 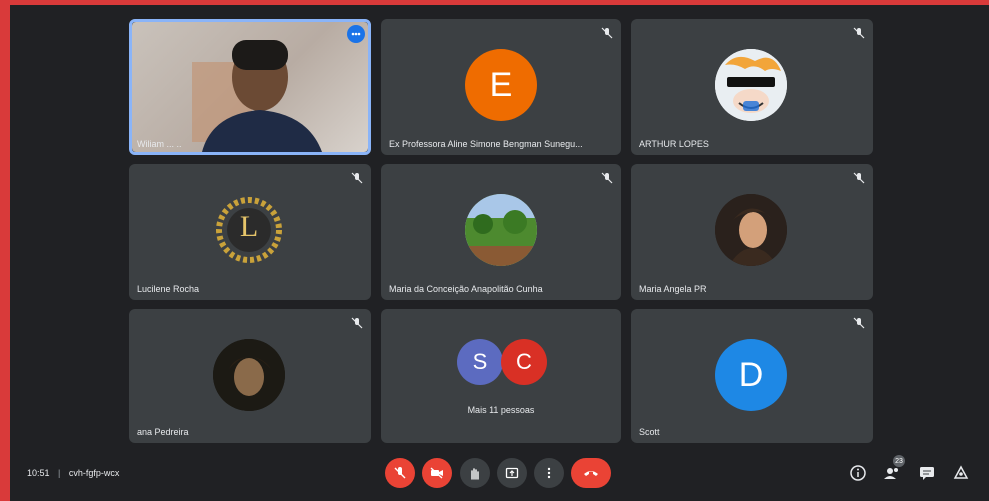 I want to click on avatar: C, so click(x=524, y=362).